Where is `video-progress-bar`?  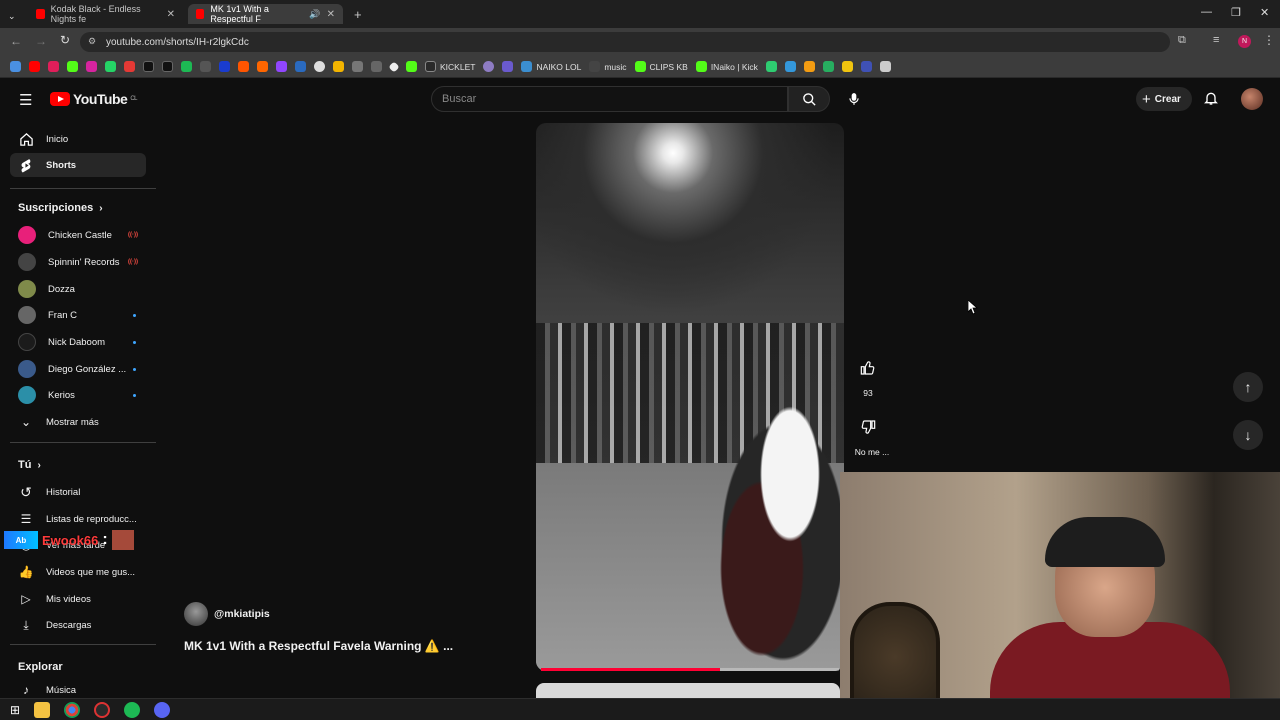 video-progress-bar is located at coordinates (690, 669).